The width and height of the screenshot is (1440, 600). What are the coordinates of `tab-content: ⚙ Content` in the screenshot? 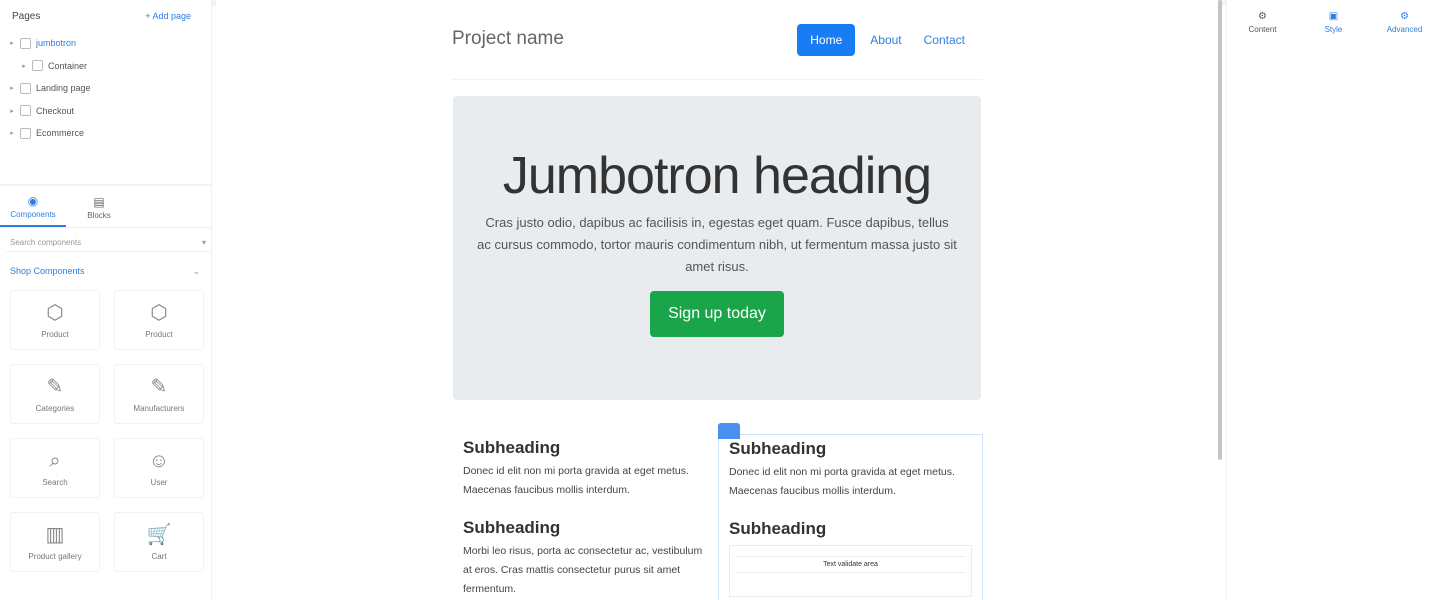 It's located at (1262, 22).